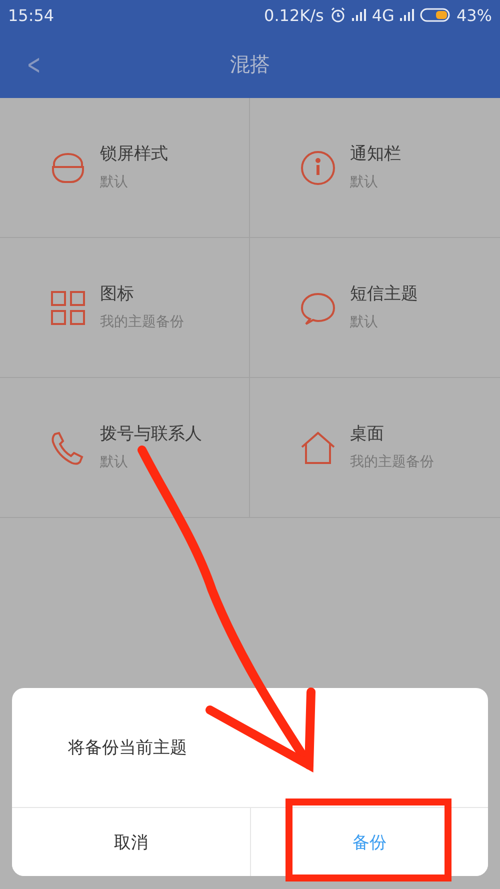 The height and width of the screenshot is (889, 500). Describe the element at coordinates (151, 434) in the screenshot. I see `item-title: 拨号与联系人` at that location.